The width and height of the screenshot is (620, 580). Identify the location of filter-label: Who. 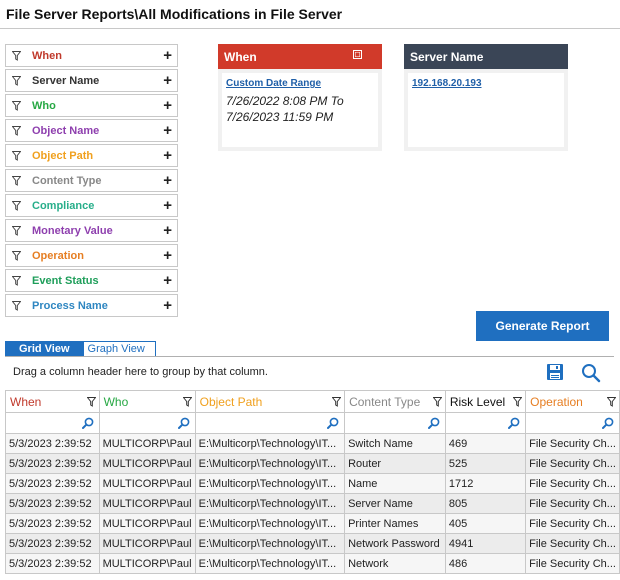
(44, 105).